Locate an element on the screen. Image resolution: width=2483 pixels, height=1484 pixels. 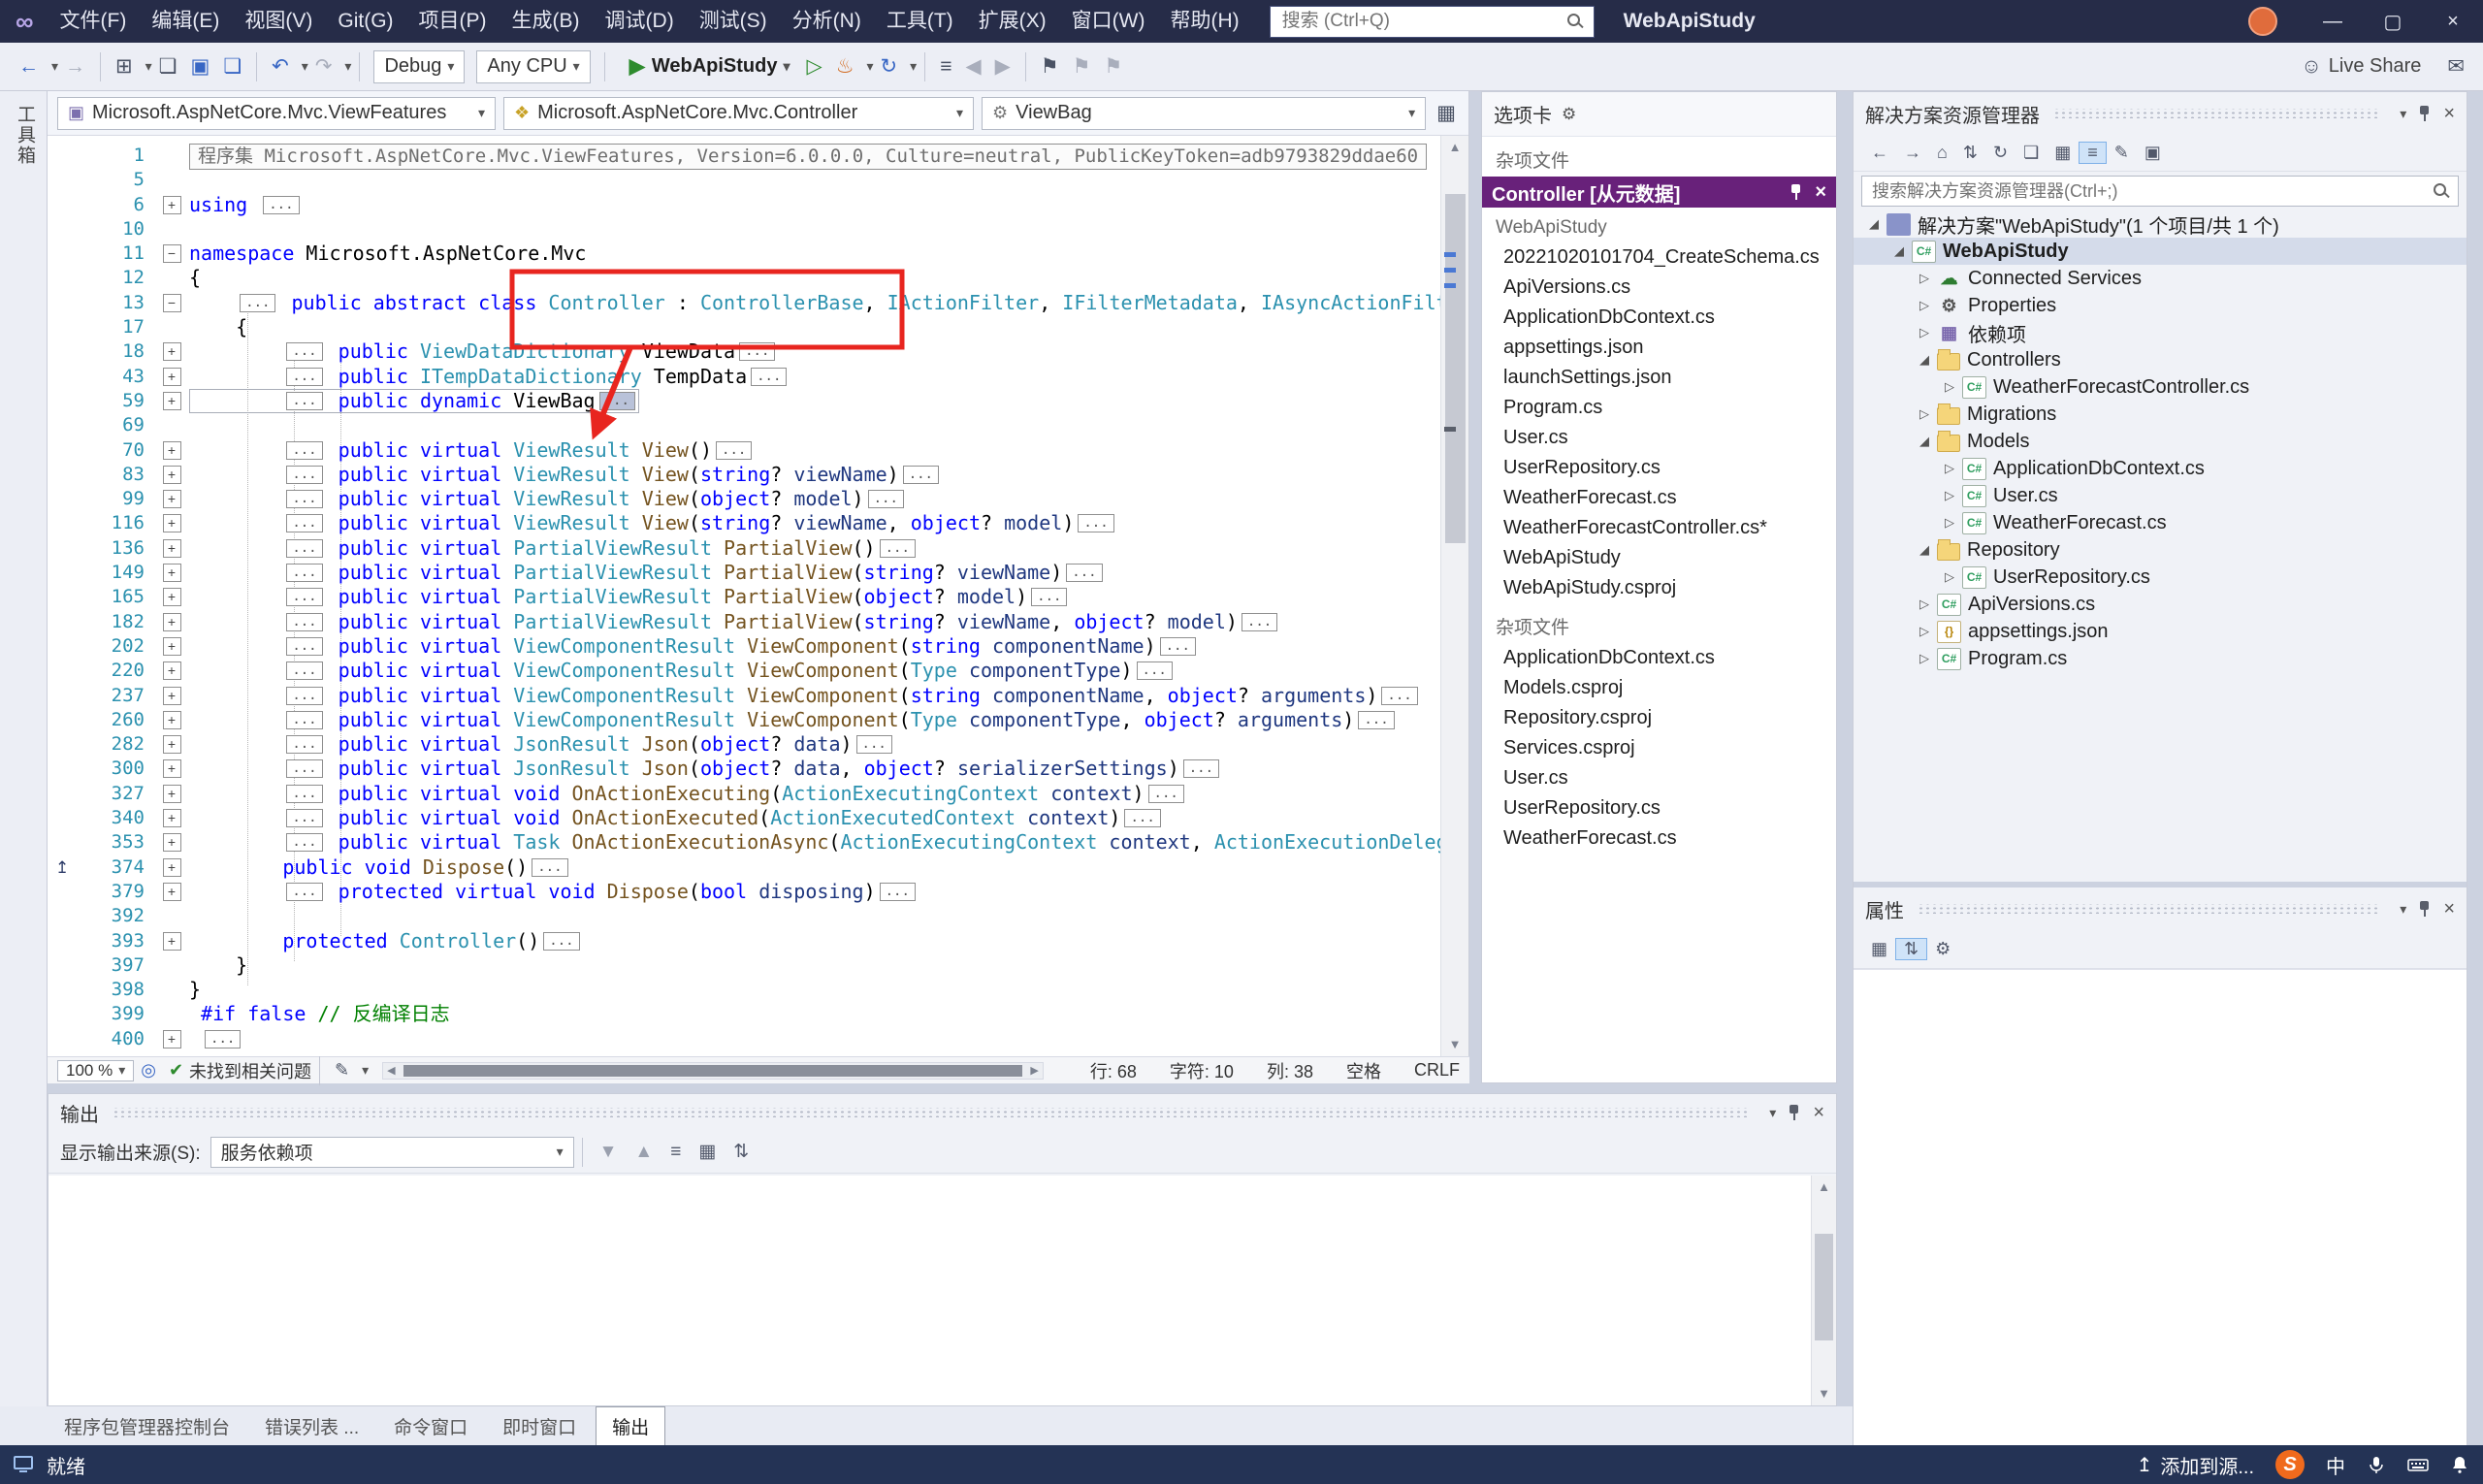
tree-item: ◢ 解决方案"WebApiStudy"(1 个项目/共 1 个) is located at coordinates (2161, 224).